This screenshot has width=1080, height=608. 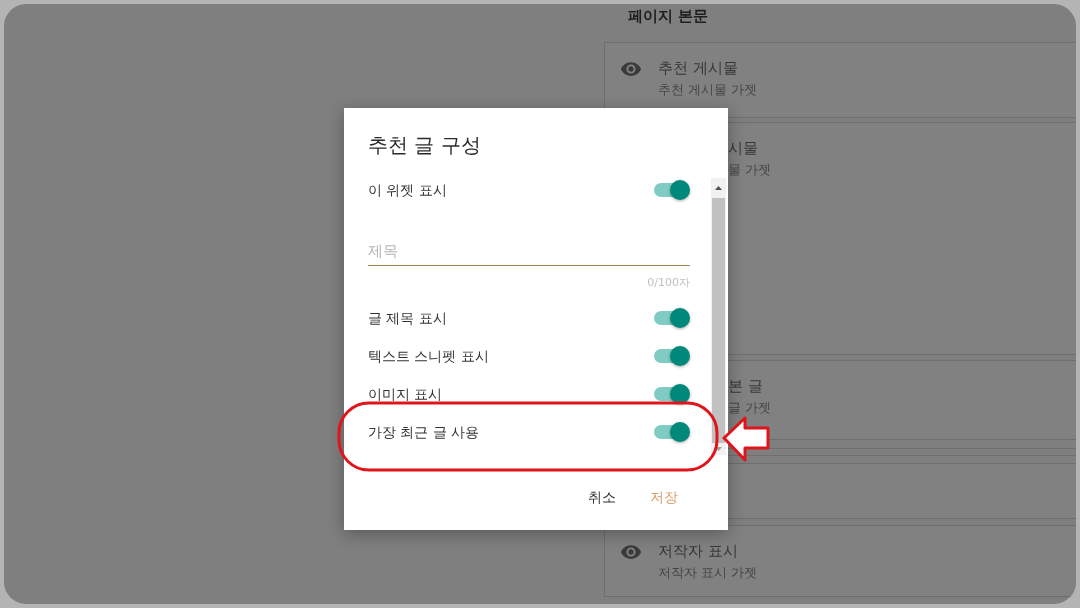 I want to click on gadget-subtitle: 저작자 표시 가젯, so click(x=708, y=573).